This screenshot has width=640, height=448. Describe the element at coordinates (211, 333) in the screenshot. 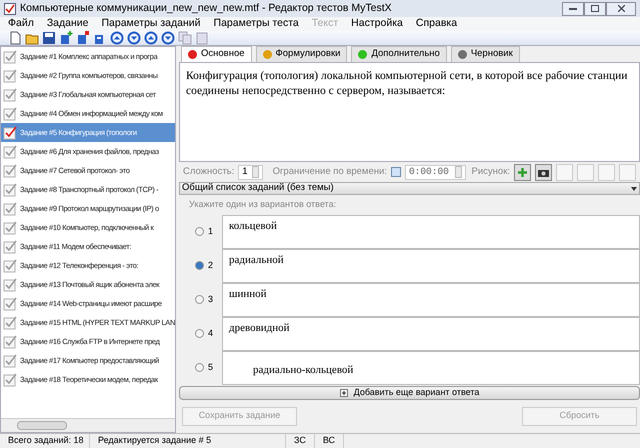

I see `answer-number: 4` at that location.